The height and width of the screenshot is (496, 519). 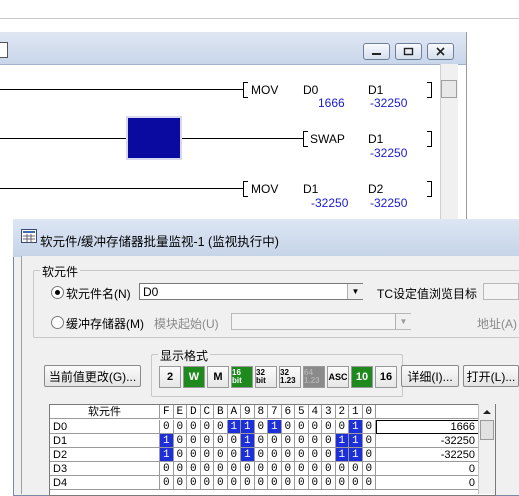 What do you see at coordinates (338, 377) in the screenshot?
I see `format-ascii-button: ASC` at bounding box center [338, 377].